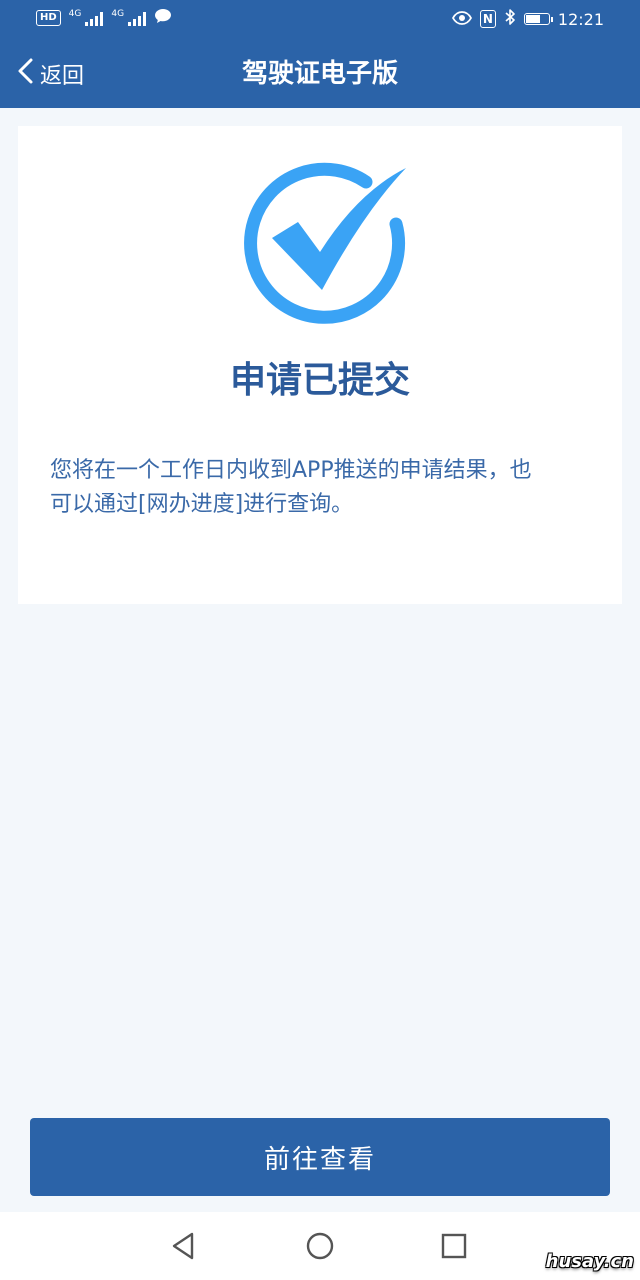 This screenshot has height=1280, width=640. I want to click on nav-bar: 返回 驾驶证电子版, so click(320, 74).